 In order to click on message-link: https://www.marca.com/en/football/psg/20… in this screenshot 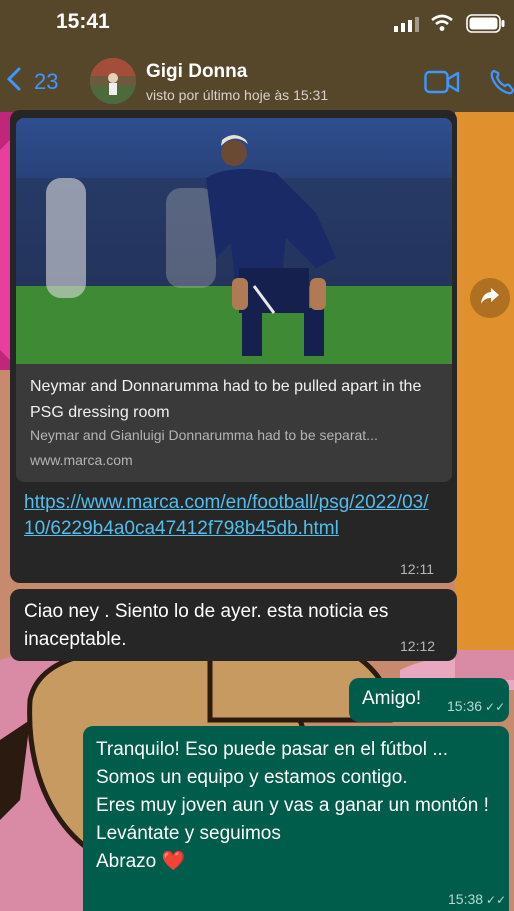, I will do `click(231, 516)`.